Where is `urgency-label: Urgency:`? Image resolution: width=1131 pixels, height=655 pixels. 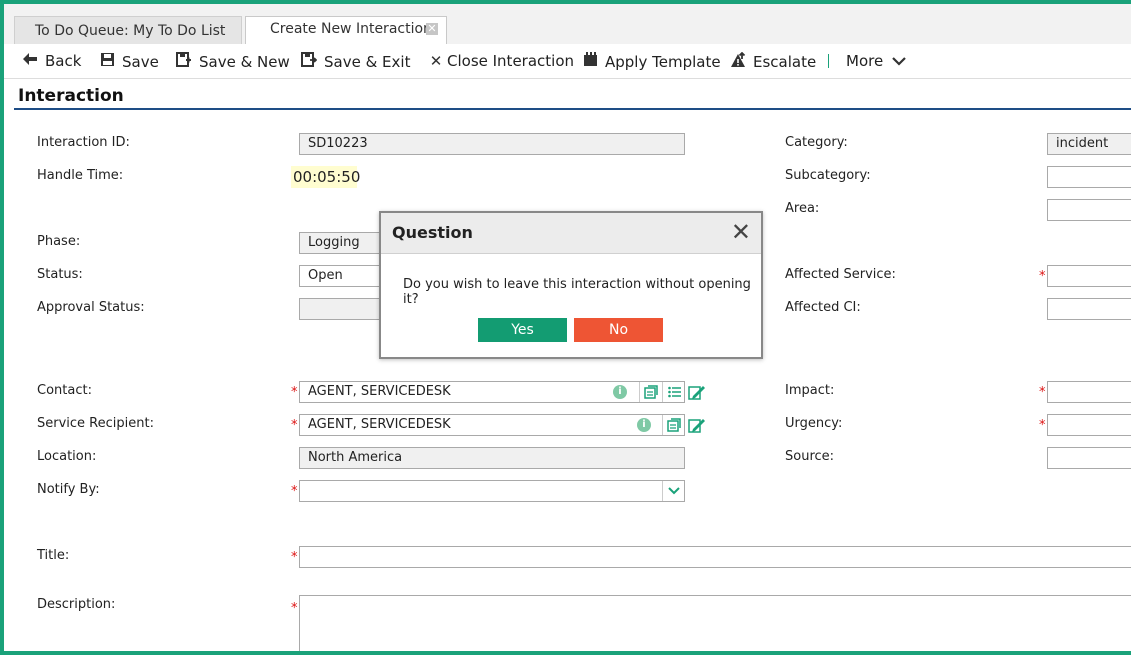 urgency-label: Urgency: is located at coordinates (814, 423).